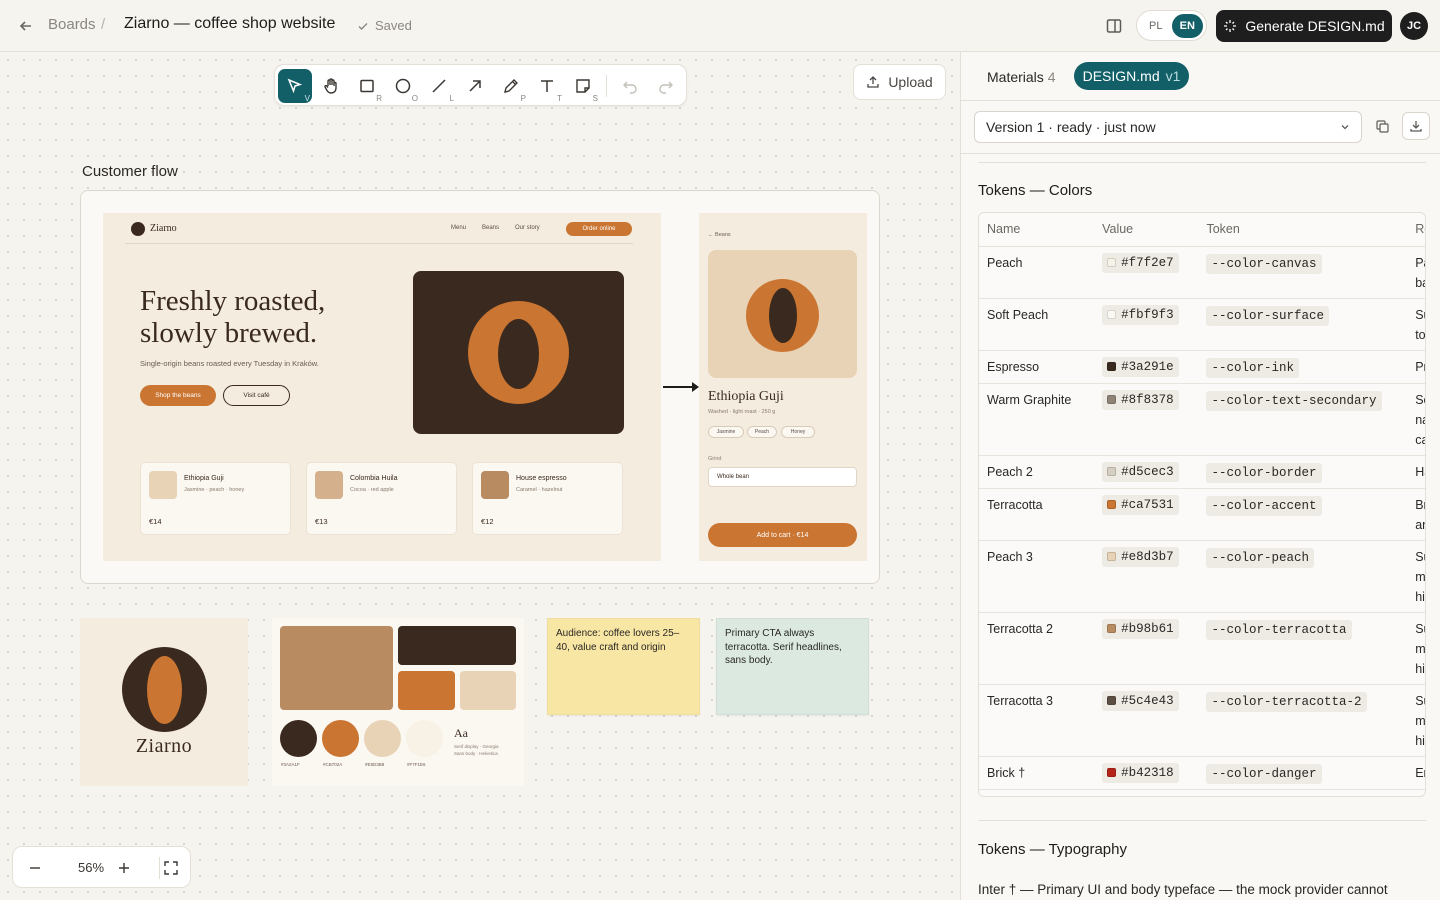 The height and width of the screenshot is (900, 1440). What do you see at coordinates (1345, 127) in the screenshot?
I see `chevron-down-icon` at bounding box center [1345, 127].